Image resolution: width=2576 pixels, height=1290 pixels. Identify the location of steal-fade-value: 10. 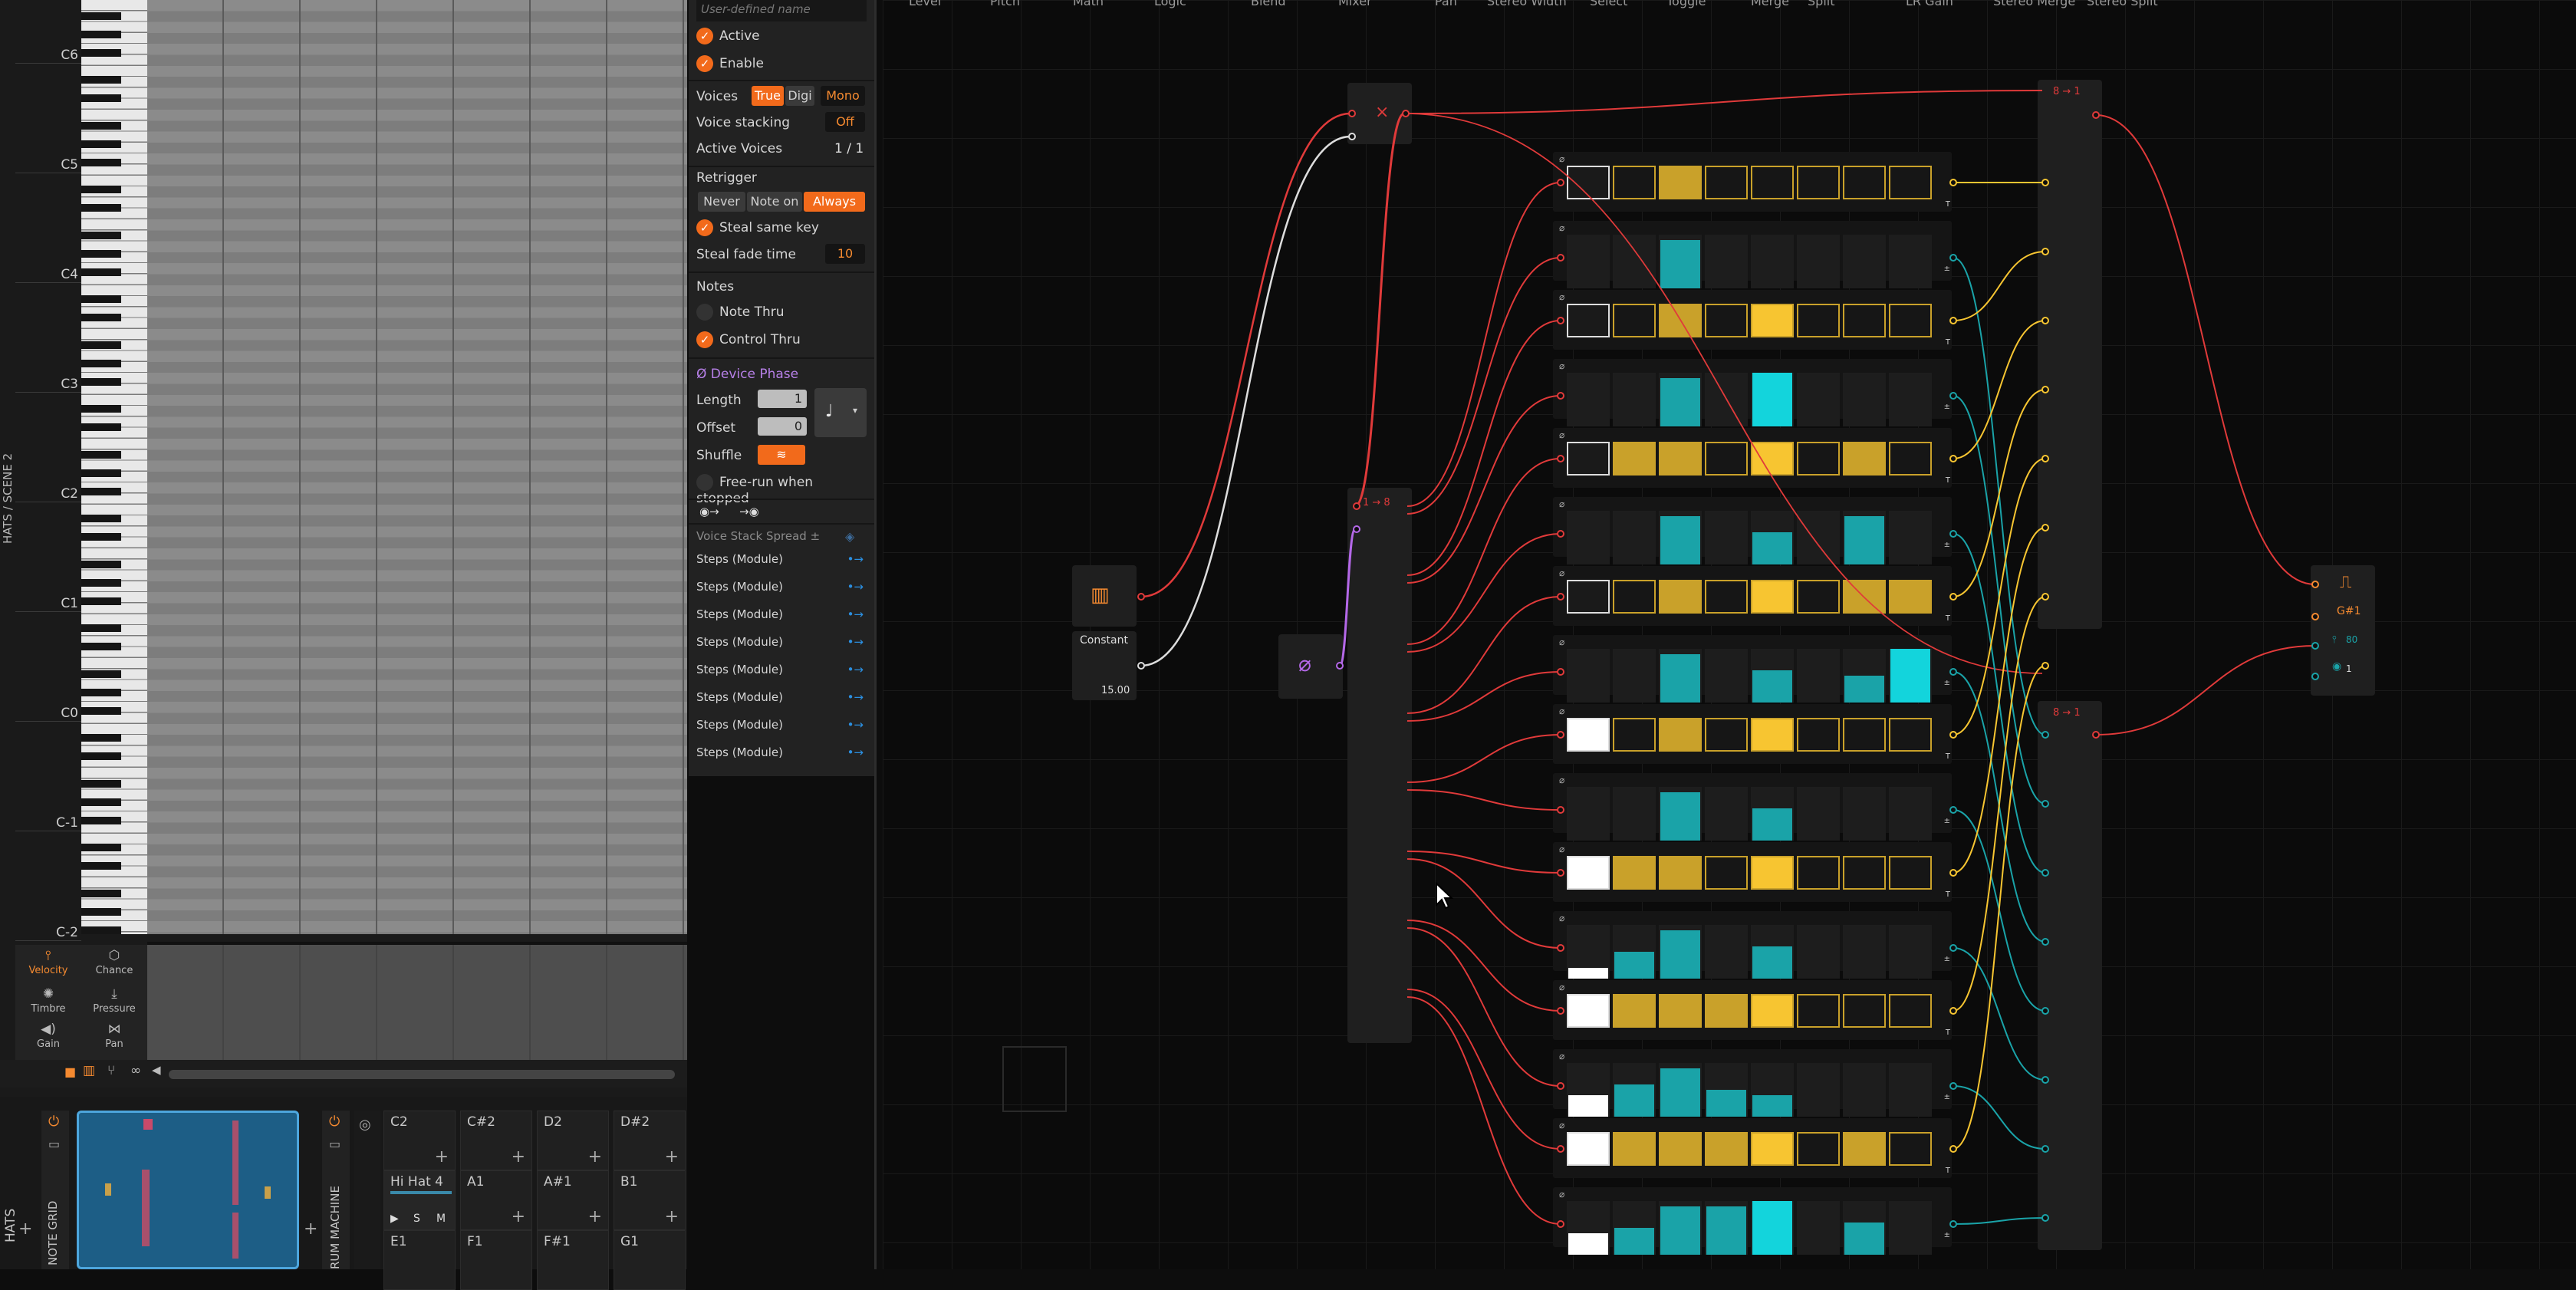
(845, 254).